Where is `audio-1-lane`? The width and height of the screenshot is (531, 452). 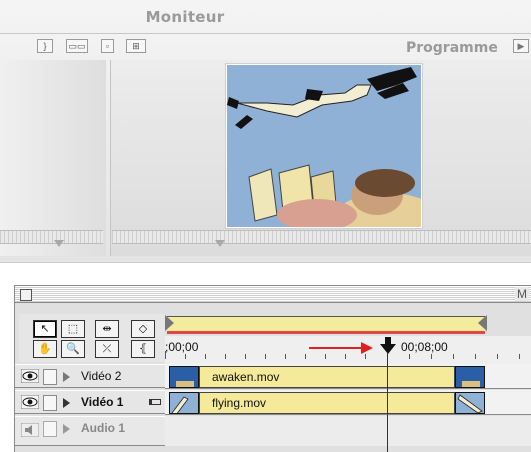 audio-1-lane is located at coordinates (348, 431).